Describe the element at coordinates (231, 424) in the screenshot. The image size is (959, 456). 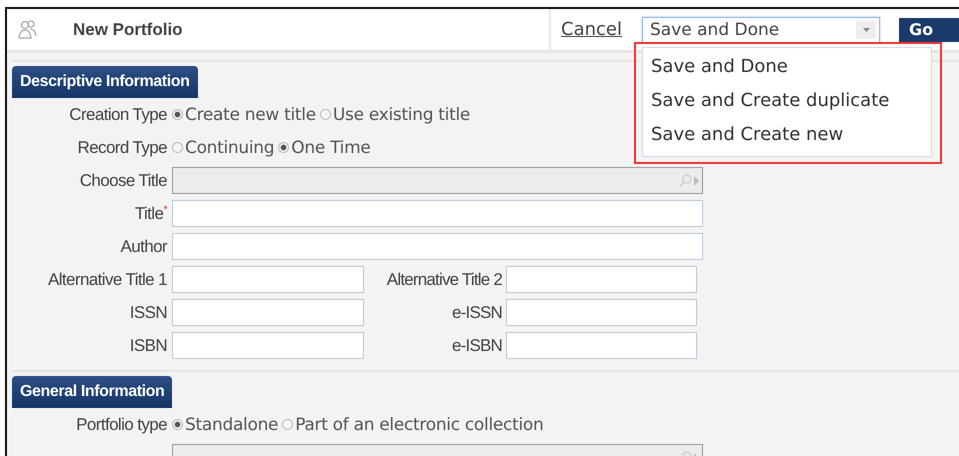
I see `radio-label: Standalone` at that location.